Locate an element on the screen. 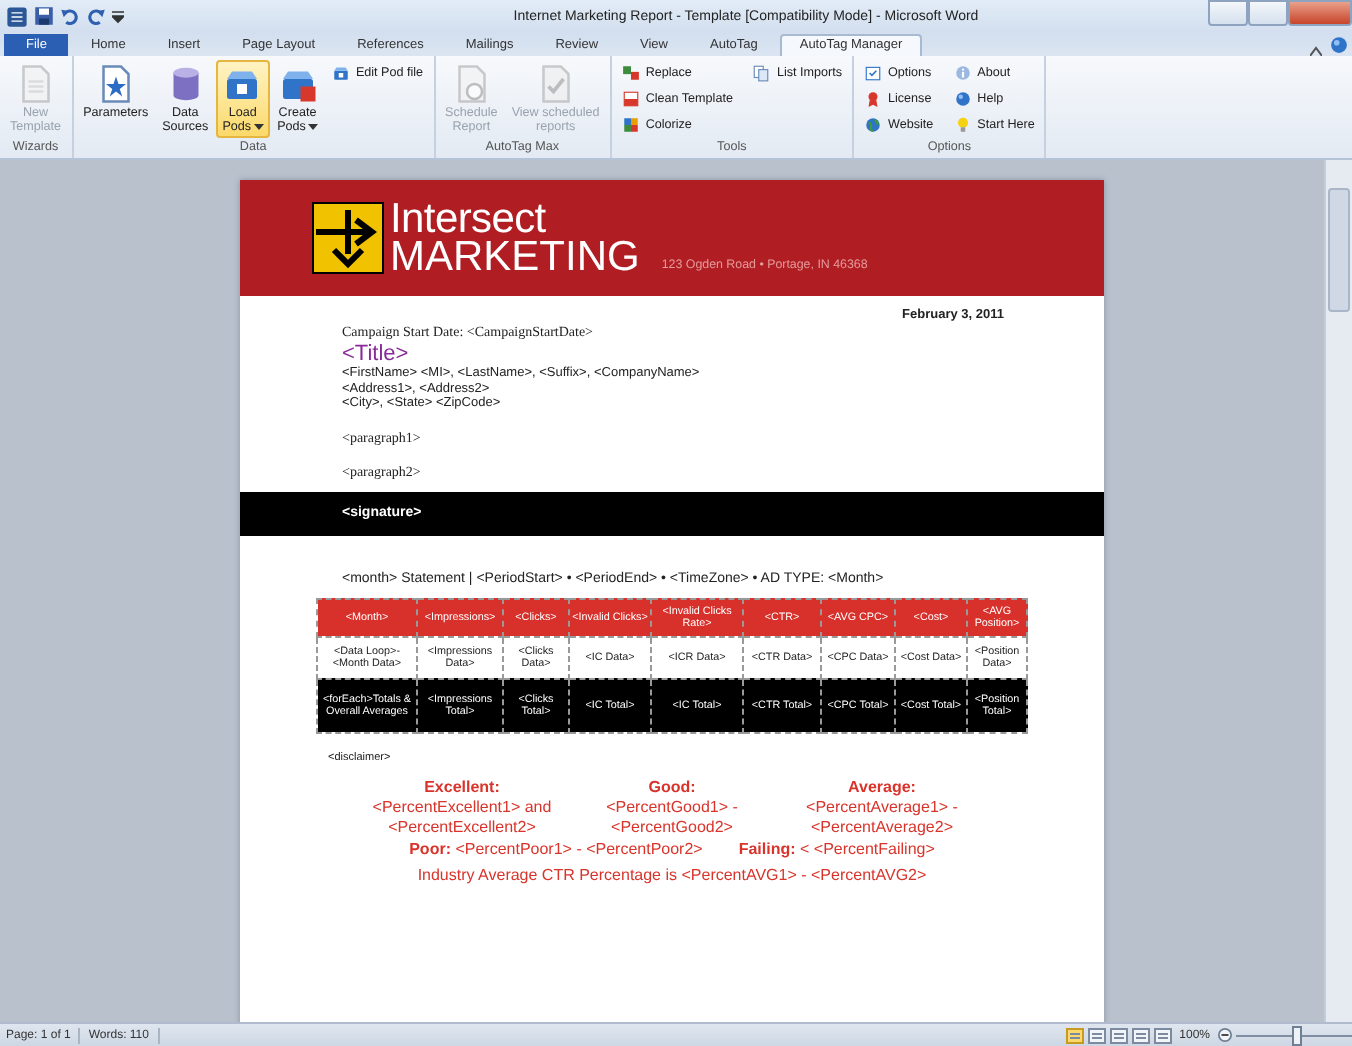  reading-view-icon is located at coordinates (1096, 1035).